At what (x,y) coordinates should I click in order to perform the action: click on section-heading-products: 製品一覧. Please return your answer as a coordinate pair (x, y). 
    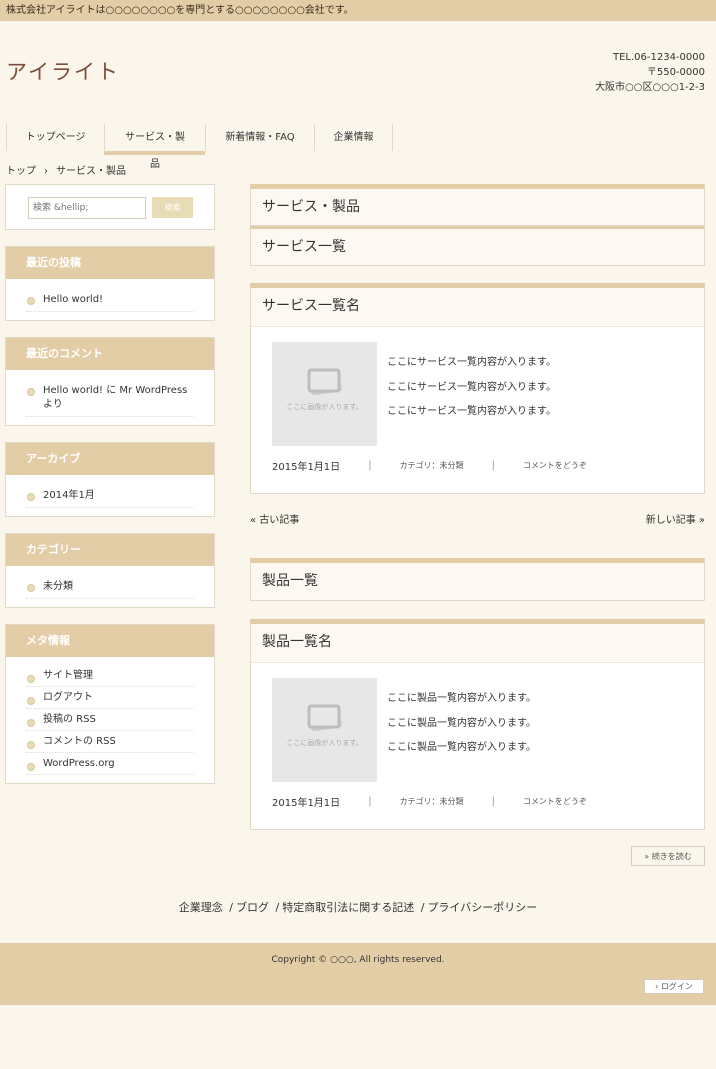
    Looking at the image, I should click on (477, 579).